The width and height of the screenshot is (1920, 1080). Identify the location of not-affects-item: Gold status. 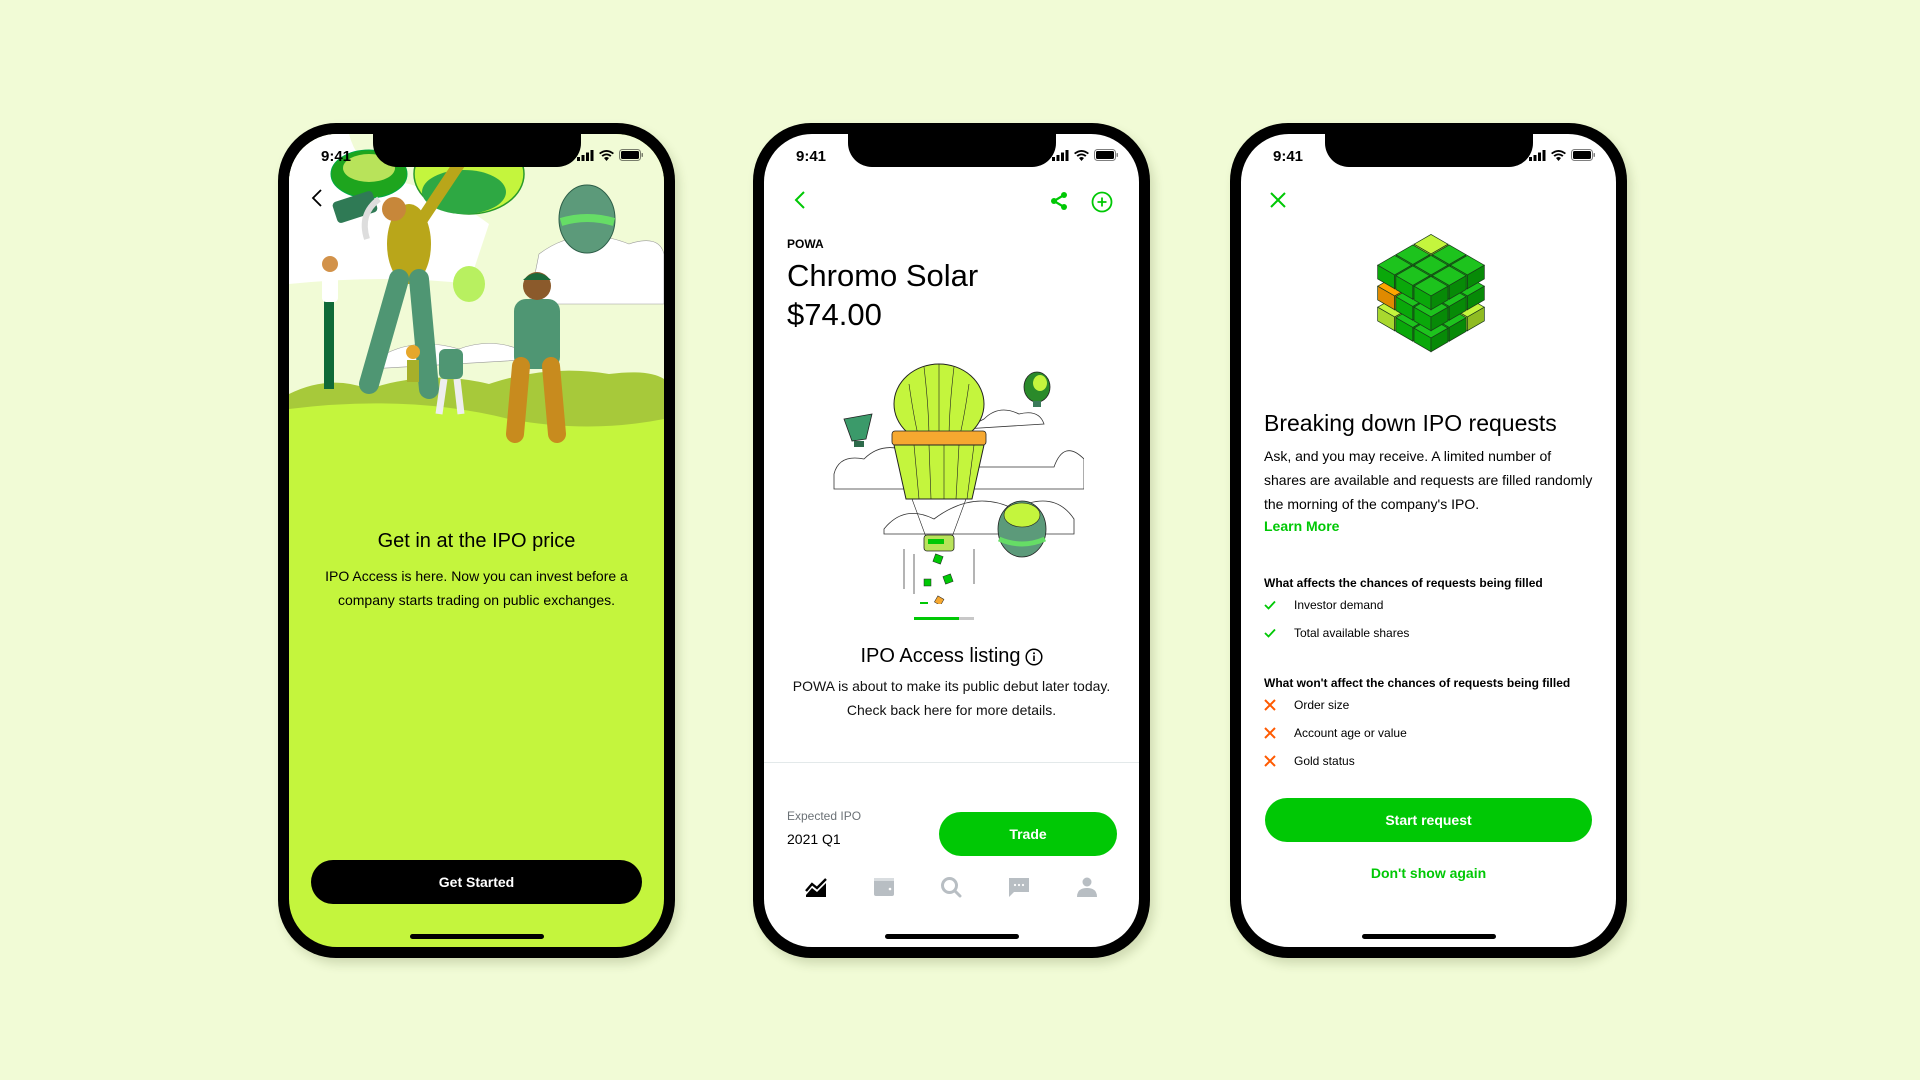
(1309, 761).